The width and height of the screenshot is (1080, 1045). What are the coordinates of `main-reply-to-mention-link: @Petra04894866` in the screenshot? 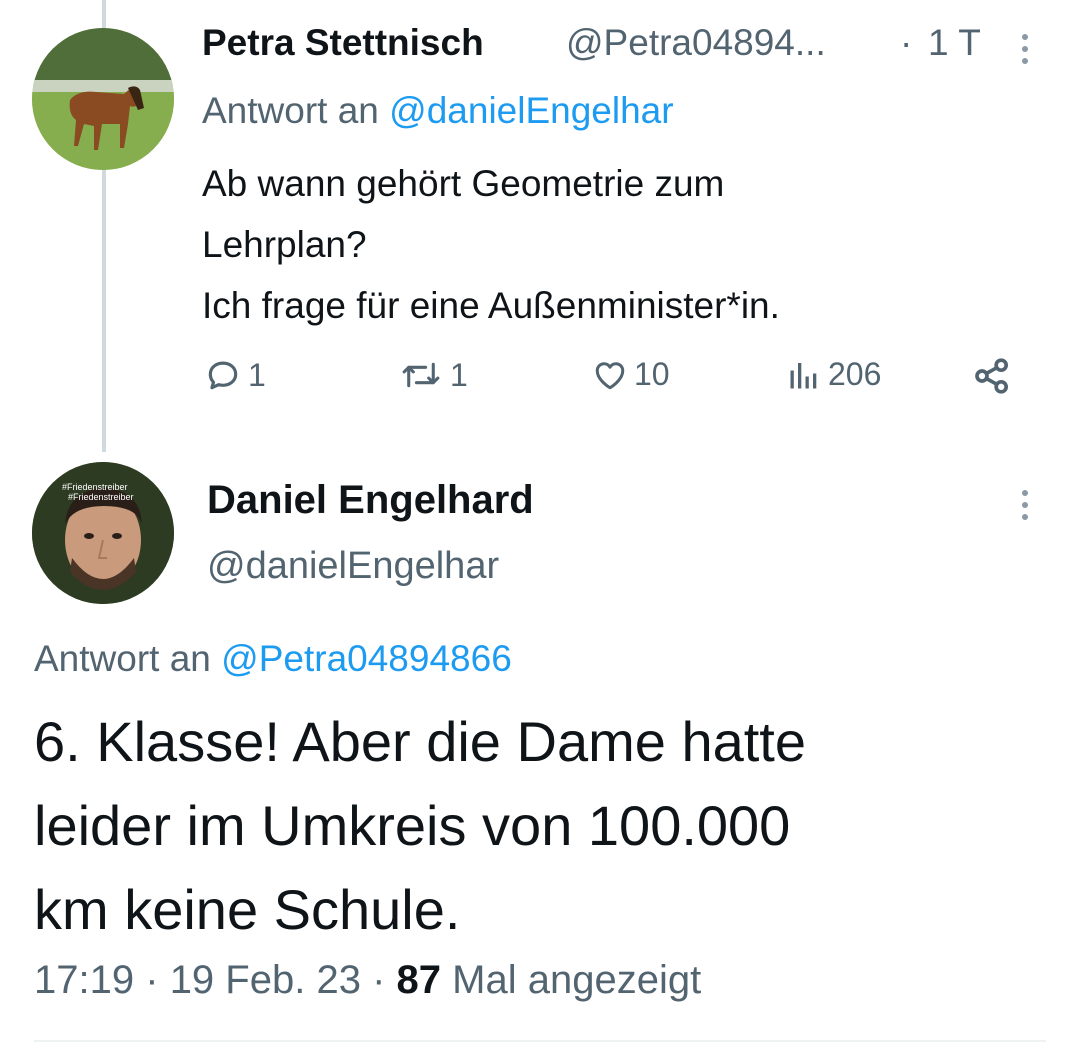 It's located at (366, 658).